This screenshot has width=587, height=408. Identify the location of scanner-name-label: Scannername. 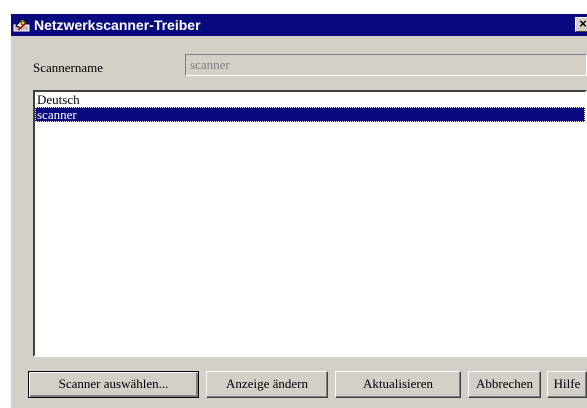
(68, 67).